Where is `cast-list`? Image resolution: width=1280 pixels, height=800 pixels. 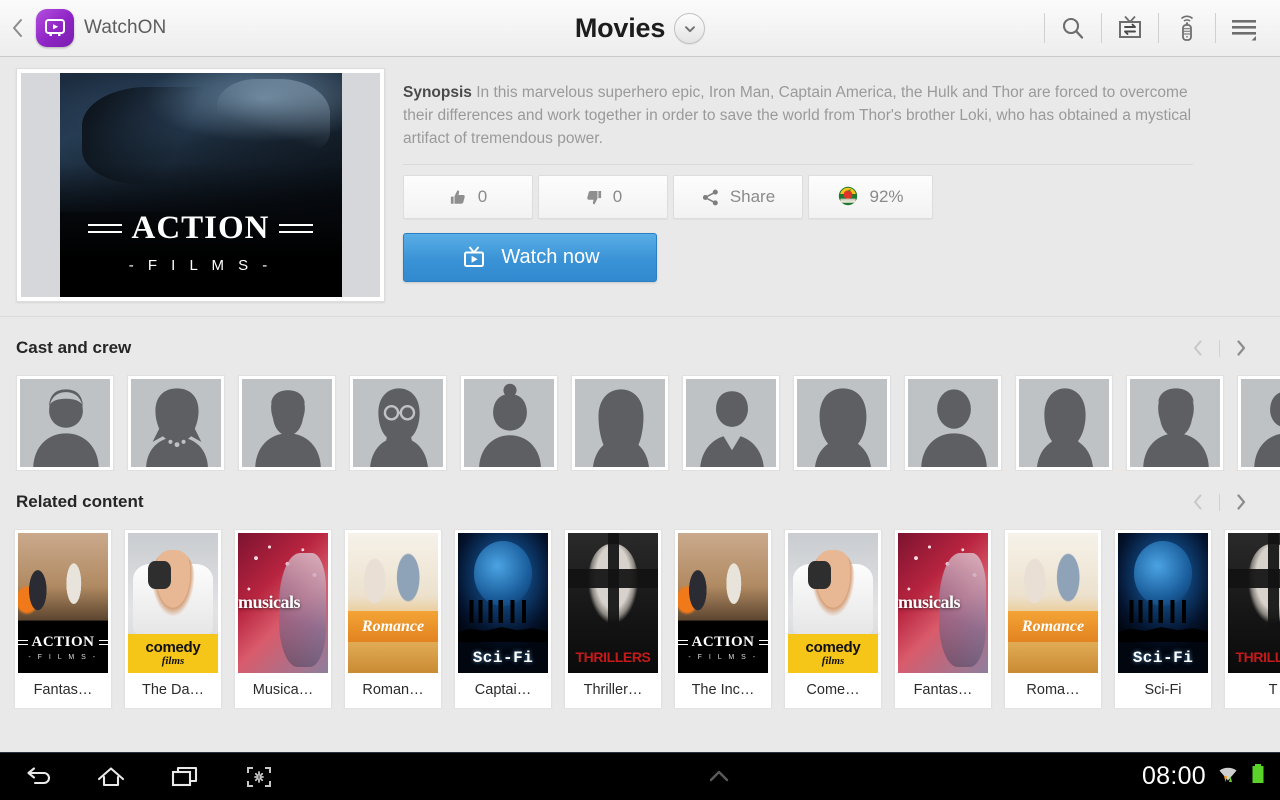
cast-list is located at coordinates (640, 423).